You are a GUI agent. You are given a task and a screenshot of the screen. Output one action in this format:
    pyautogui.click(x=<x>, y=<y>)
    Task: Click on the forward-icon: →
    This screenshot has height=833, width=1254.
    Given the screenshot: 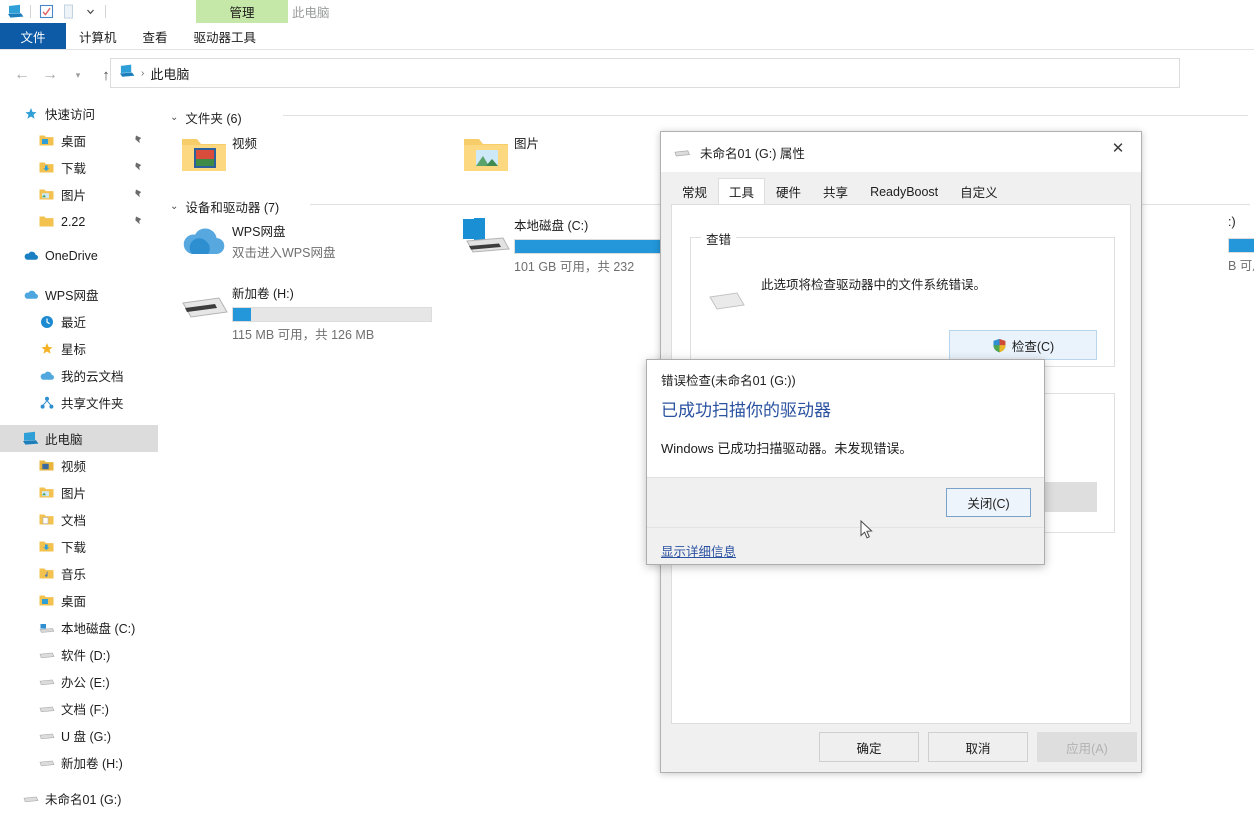 What is the action you would take?
    pyautogui.click(x=50, y=75)
    